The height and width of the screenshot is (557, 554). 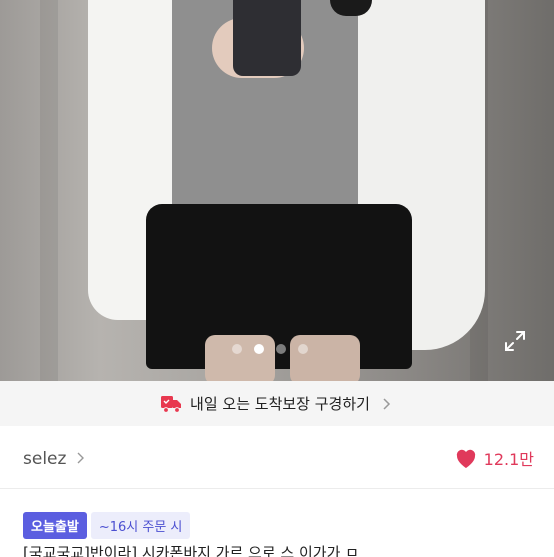 I want to click on phone, so click(x=267, y=38).